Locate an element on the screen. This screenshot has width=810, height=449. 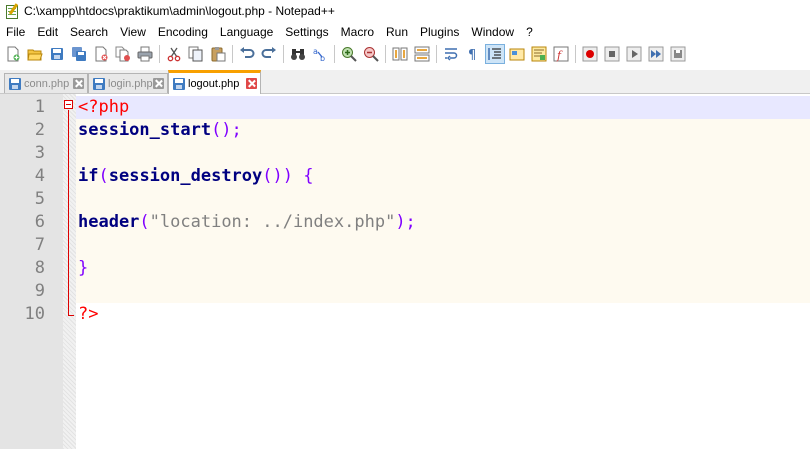
undo-button is located at coordinates (247, 54).